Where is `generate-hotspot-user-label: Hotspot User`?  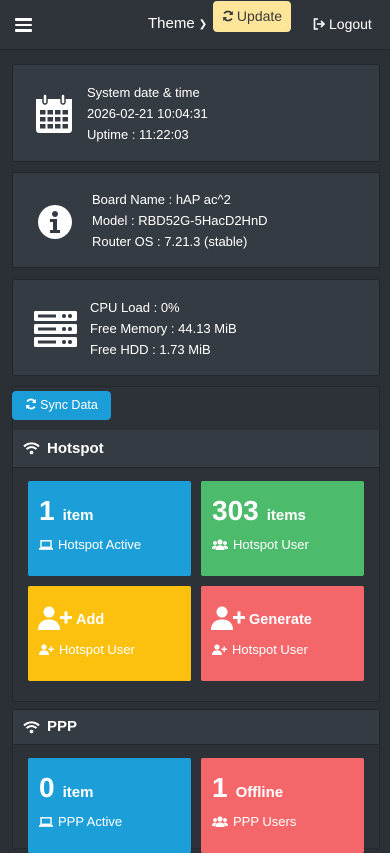
generate-hotspot-user-label: Hotspot User is located at coordinates (270, 649).